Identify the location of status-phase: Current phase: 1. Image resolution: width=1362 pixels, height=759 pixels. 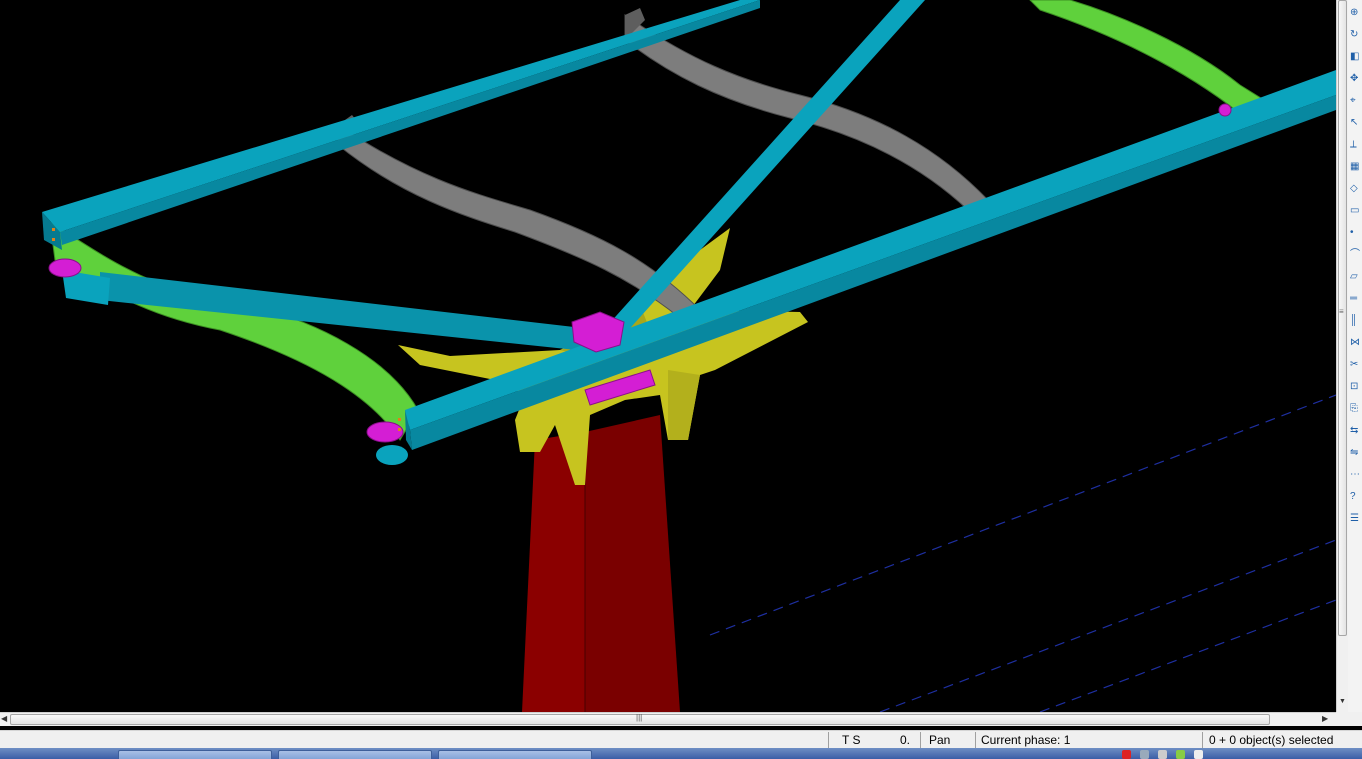
(1026, 740).